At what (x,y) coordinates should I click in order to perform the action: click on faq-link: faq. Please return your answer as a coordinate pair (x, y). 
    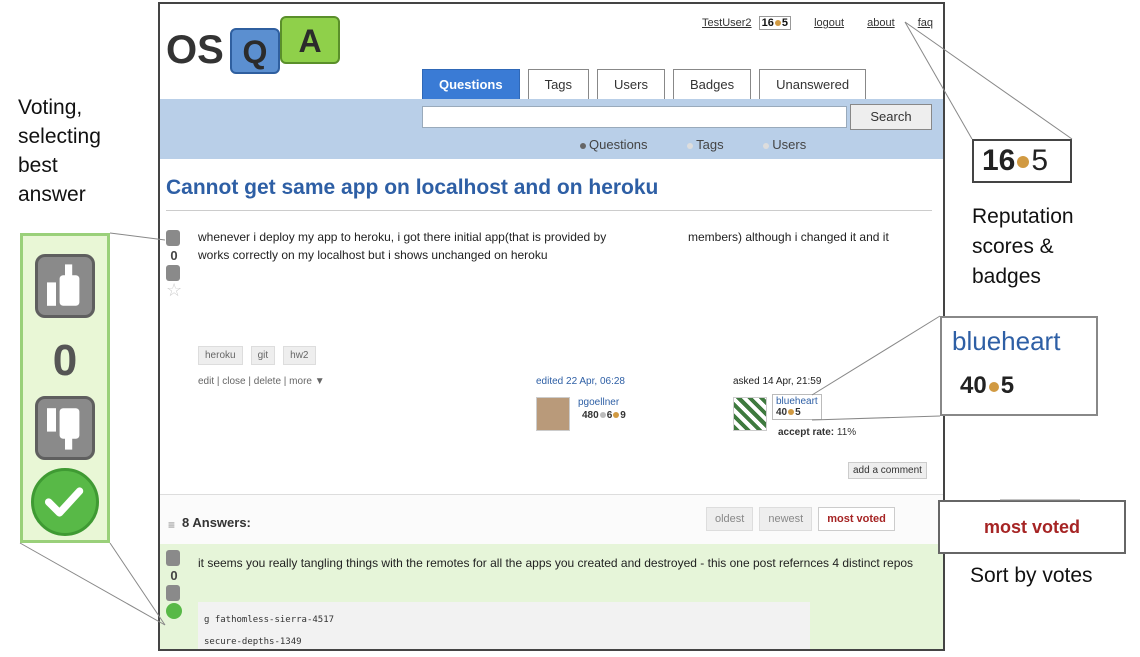
    Looking at the image, I should click on (925, 23).